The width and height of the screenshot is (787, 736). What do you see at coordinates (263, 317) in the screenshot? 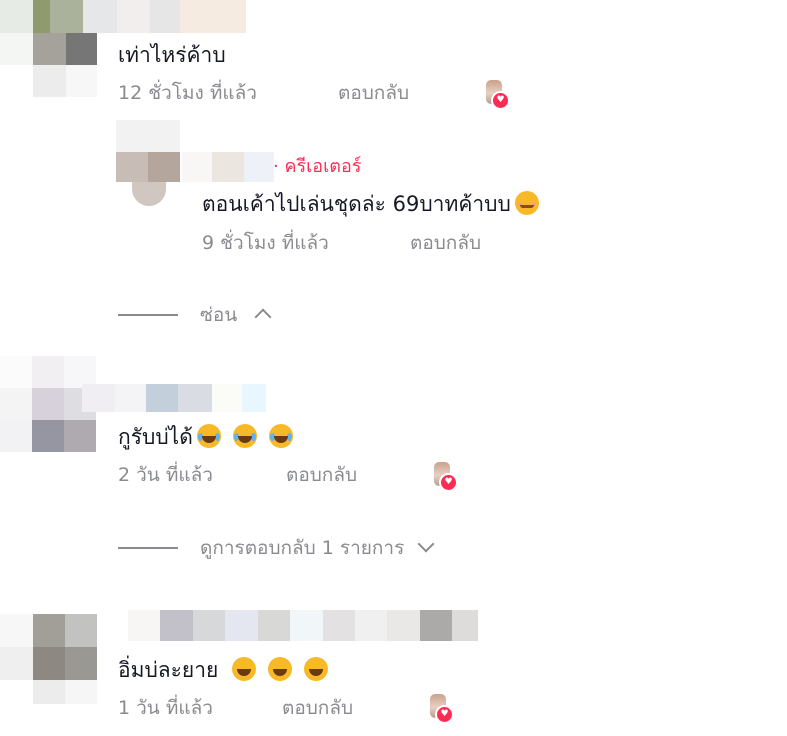
I see `chevron-up-icon` at bounding box center [263, 317].